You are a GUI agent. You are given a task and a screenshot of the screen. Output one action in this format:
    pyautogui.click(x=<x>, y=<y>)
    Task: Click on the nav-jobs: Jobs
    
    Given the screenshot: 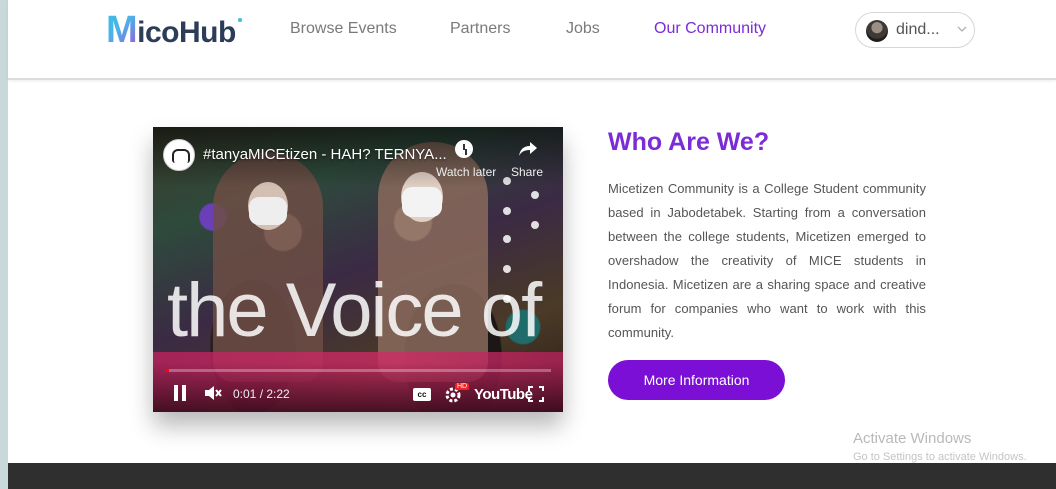 What is the action you would take?
    pyautogui.click(x=583, y=29)
    